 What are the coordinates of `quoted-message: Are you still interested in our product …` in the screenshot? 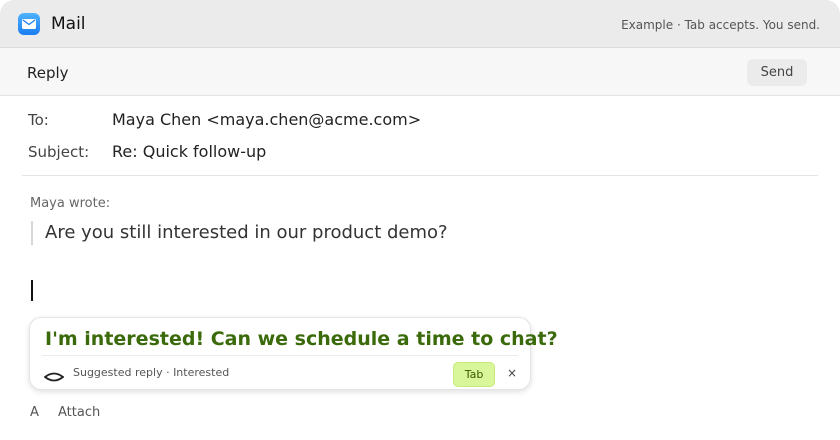 It's located at (246, 232).